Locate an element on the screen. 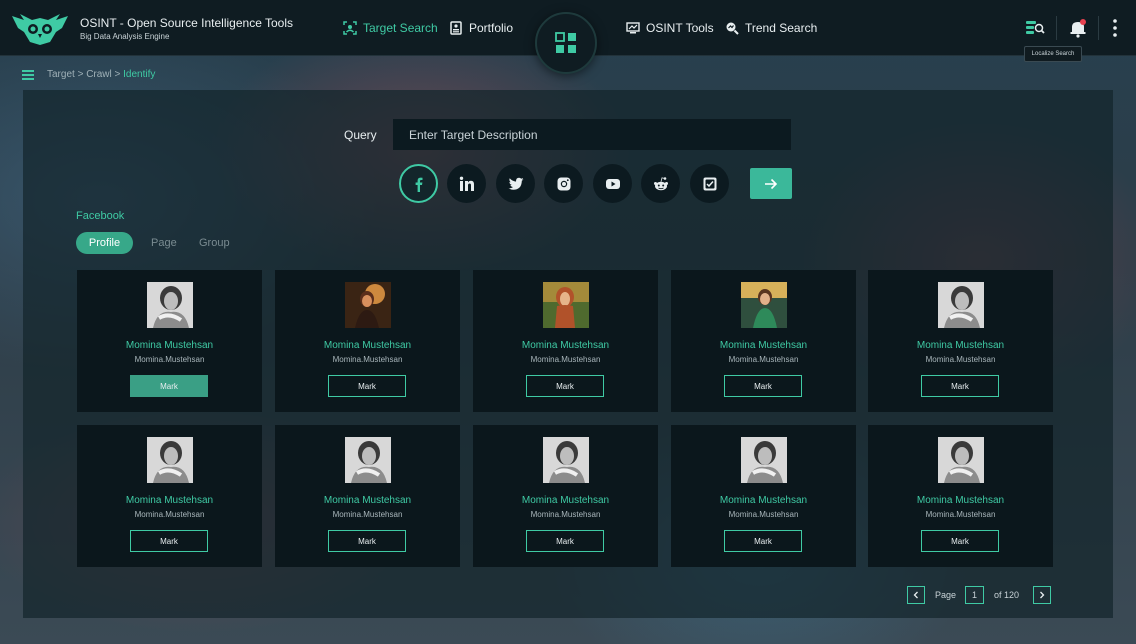 This screenshot has height=644, width=1136. tab-group: Group is located at coordinates (214, 243).